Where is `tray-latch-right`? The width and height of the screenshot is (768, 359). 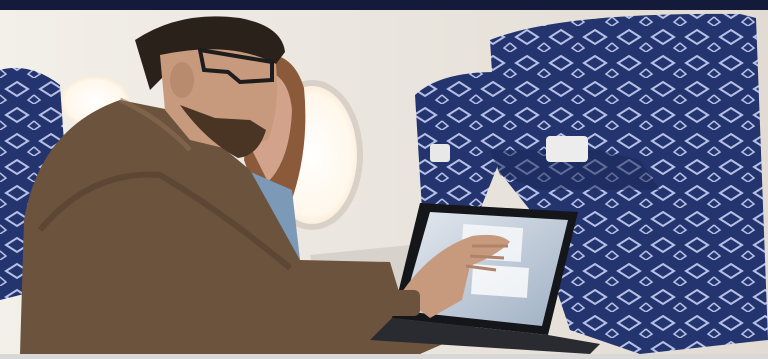 tray-latch-right is located at coordinates (567, 149).